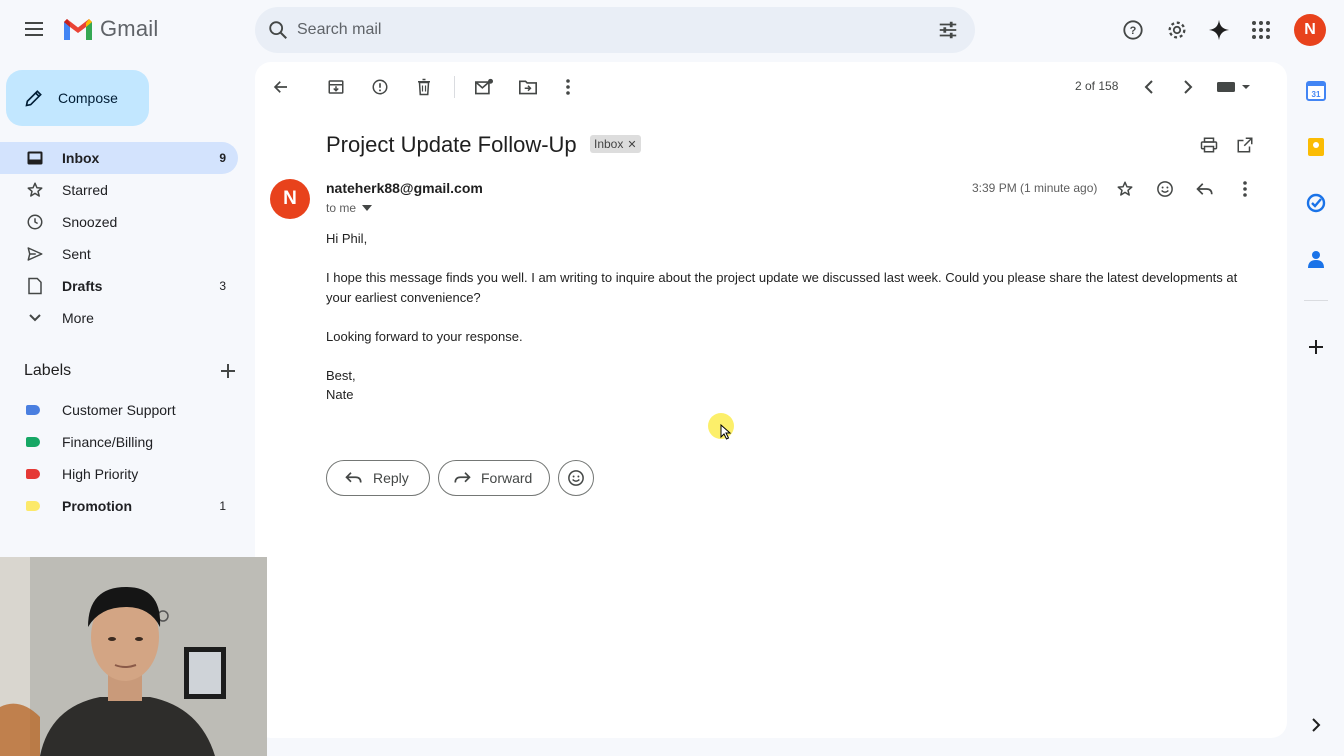 This screenshot has height=756, width=1344. What do you see at coordinates (341, 208) in the screenshot?
I see `recipient-text: to me` at bounding box center [341, 208].